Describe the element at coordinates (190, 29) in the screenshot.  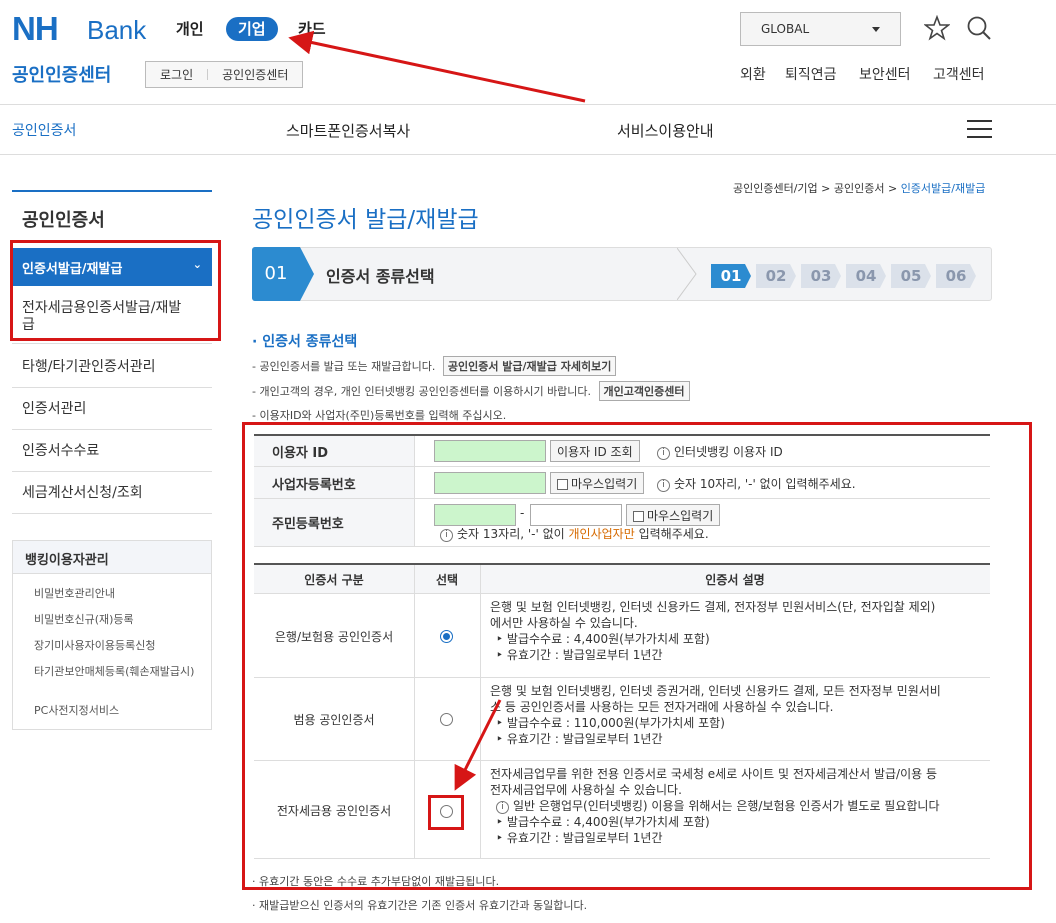
I see `nav-personal: 개인` at that location.